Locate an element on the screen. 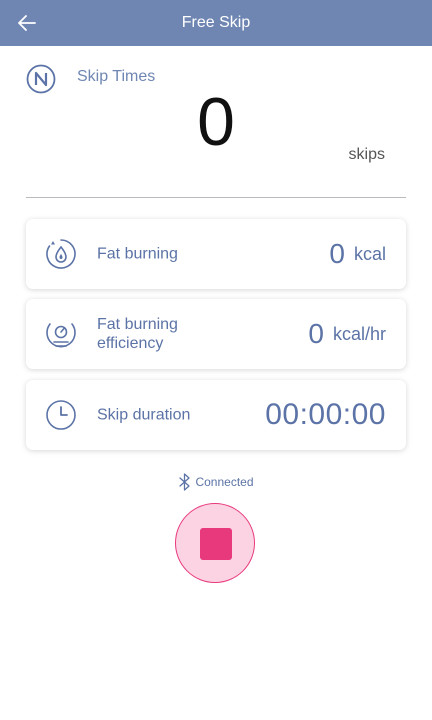  connection-status: Connected is located at coordinates (216, 482).